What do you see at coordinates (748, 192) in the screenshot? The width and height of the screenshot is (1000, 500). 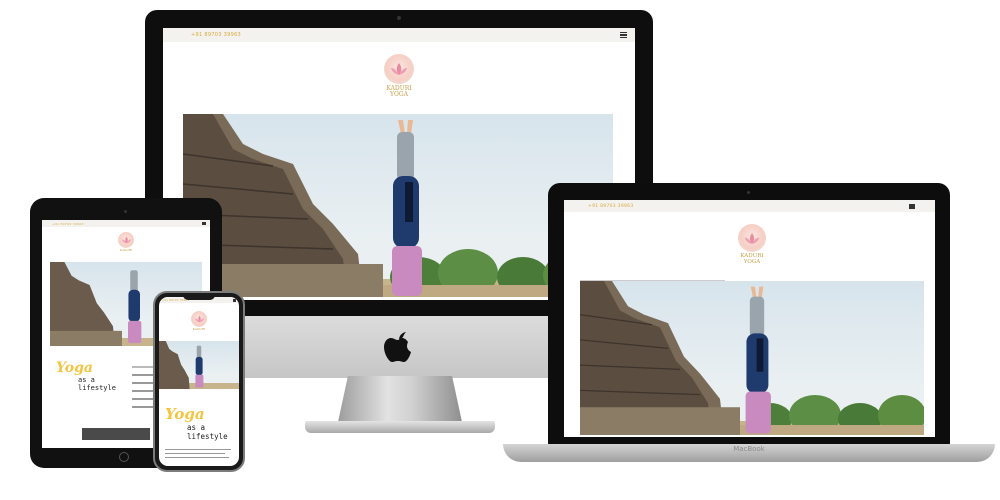 I see `macbook-camera` at bounding box center [748, 192].